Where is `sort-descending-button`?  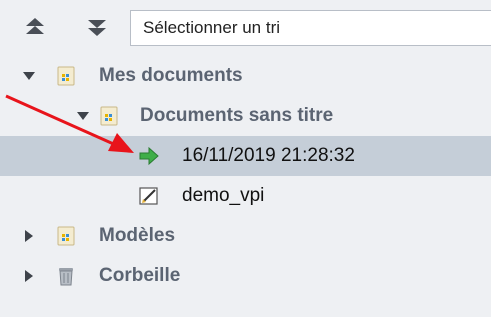
sort-descending-button is located at coordinates (97, 27).